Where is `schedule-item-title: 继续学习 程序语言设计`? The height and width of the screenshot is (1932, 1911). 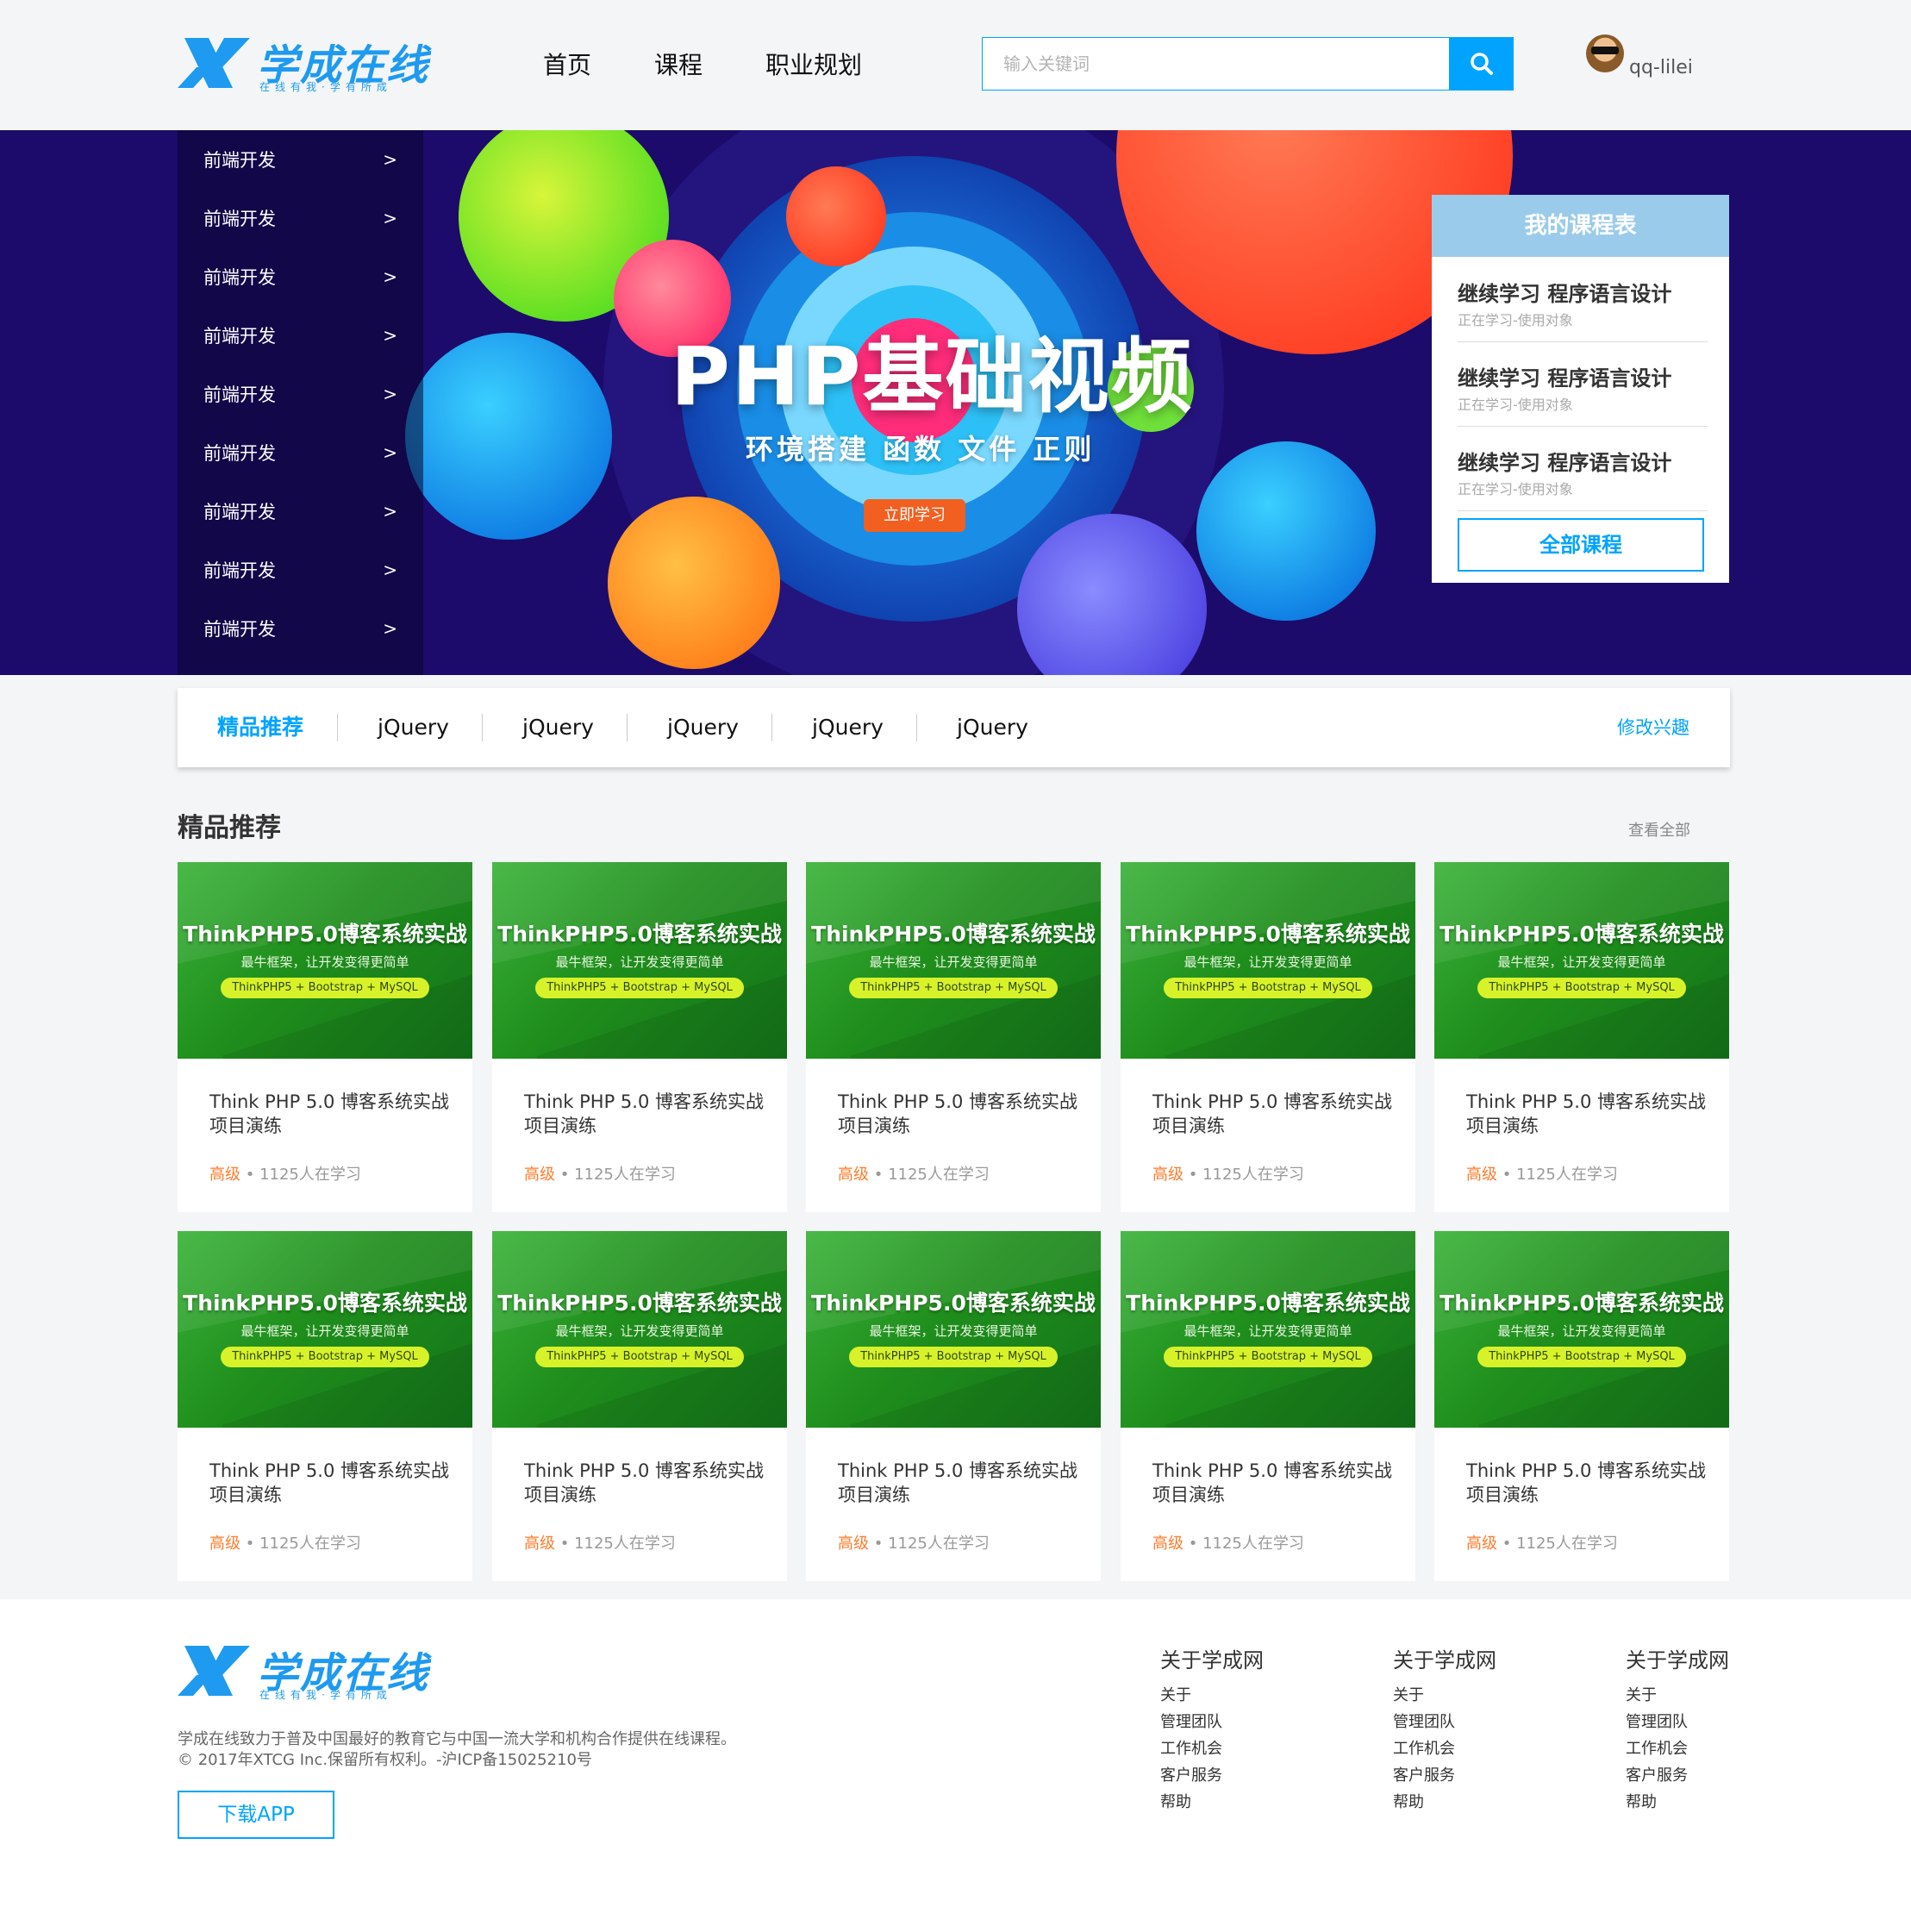 schedule-item-title: 继续学习 程序语言设计 is located at coordinates (1565, 463).